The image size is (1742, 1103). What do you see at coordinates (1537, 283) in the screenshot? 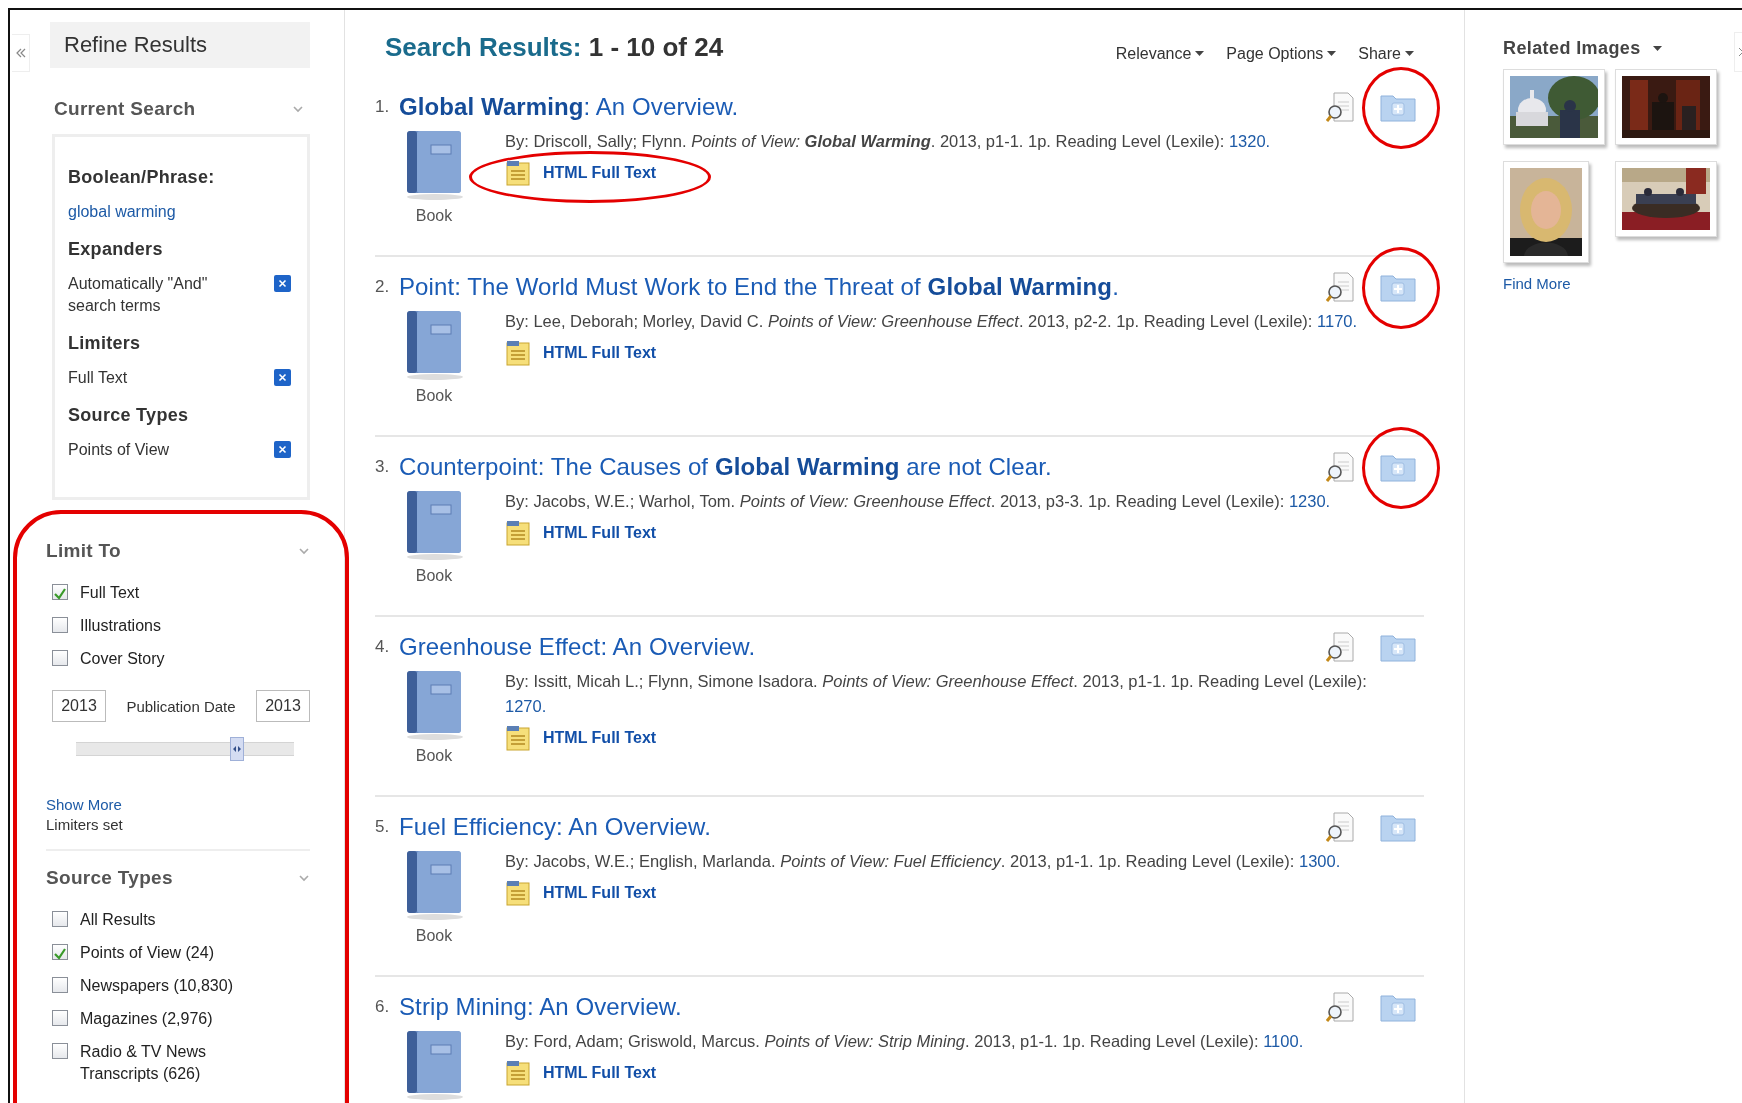
I see `find-more-link: Find More` at bounding box center [1537, 283].